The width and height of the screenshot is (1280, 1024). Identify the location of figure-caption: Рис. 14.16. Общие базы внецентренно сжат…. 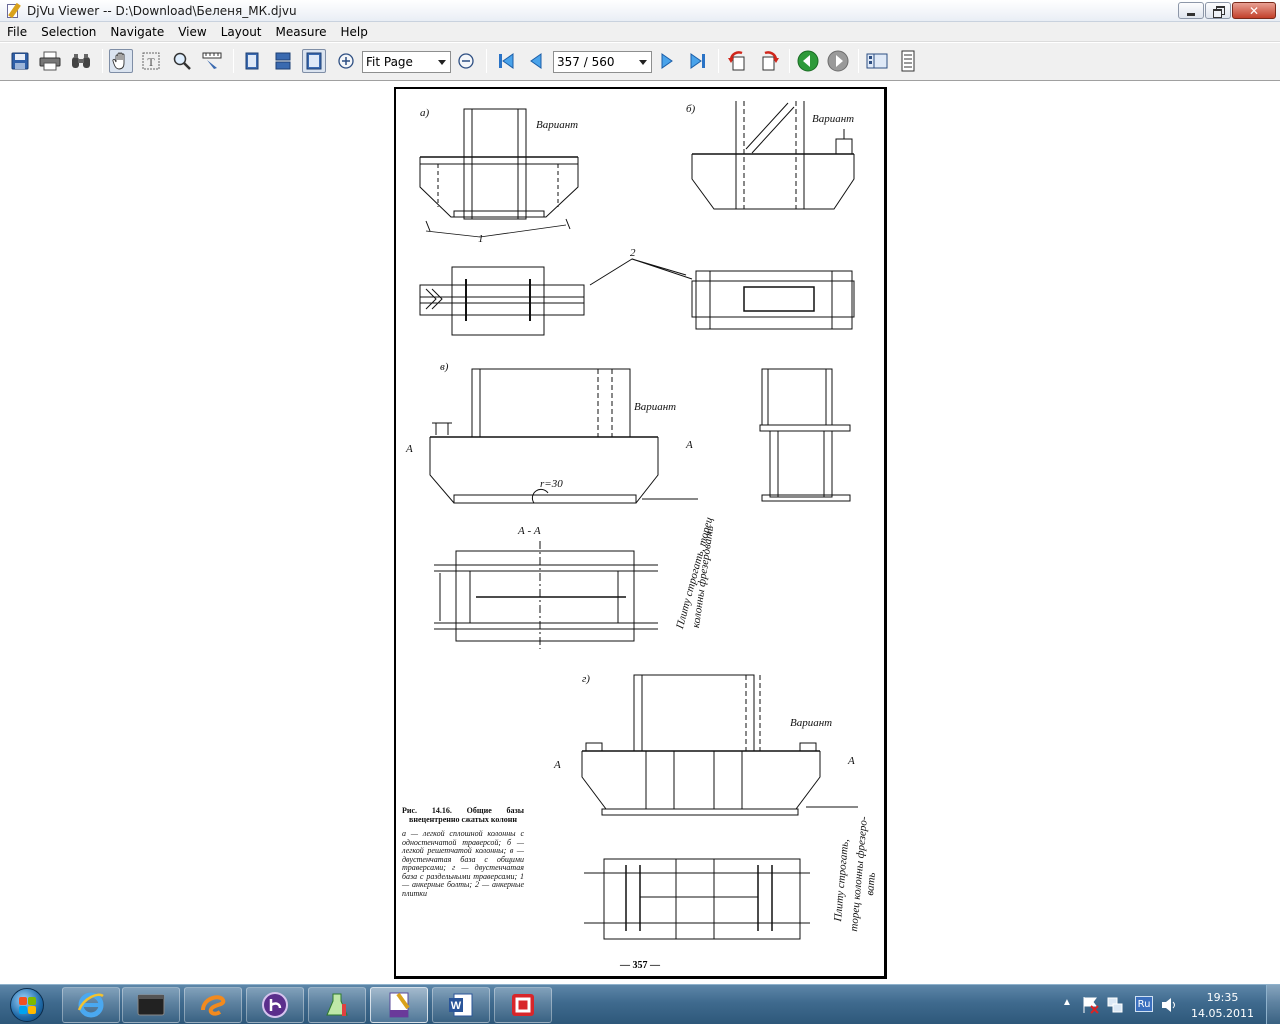
(463, 852).